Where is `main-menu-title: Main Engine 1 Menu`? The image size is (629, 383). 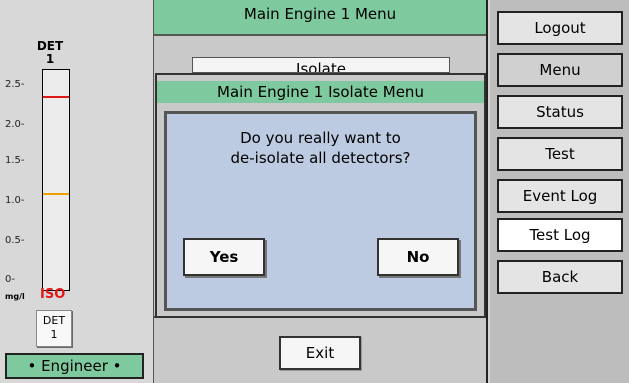 main-menu-title: Main Engine 1 Menu is located at coordinates (320, 18).